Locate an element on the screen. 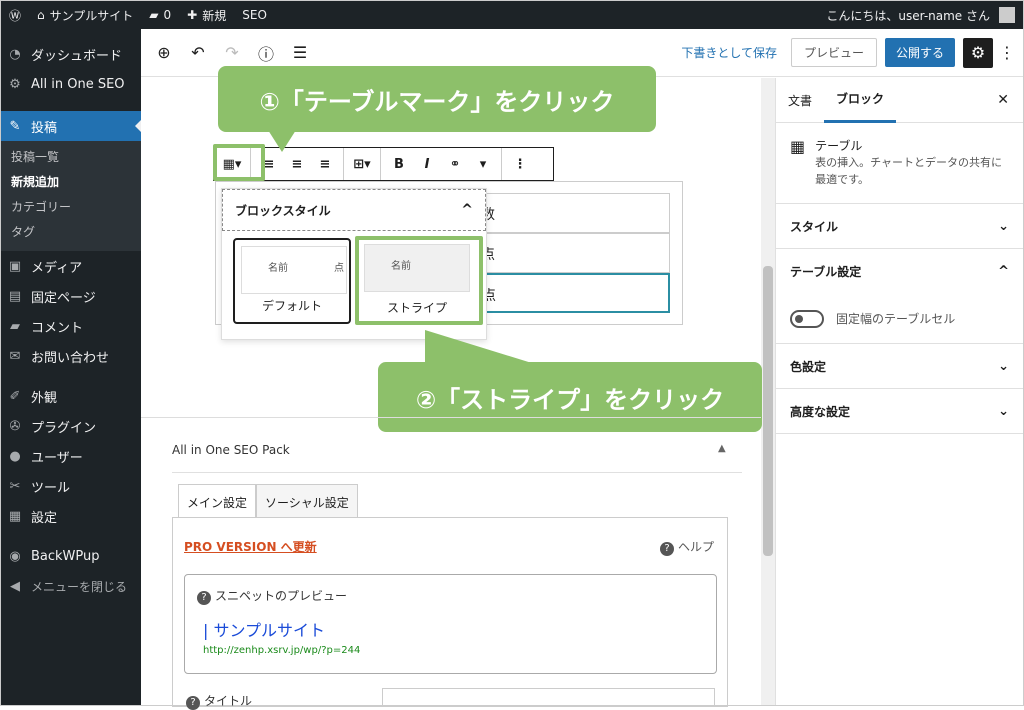 This screenshot has height=710, width=1024. wp-logo-icon: Ⓦ is located at coordinates (15, 15).